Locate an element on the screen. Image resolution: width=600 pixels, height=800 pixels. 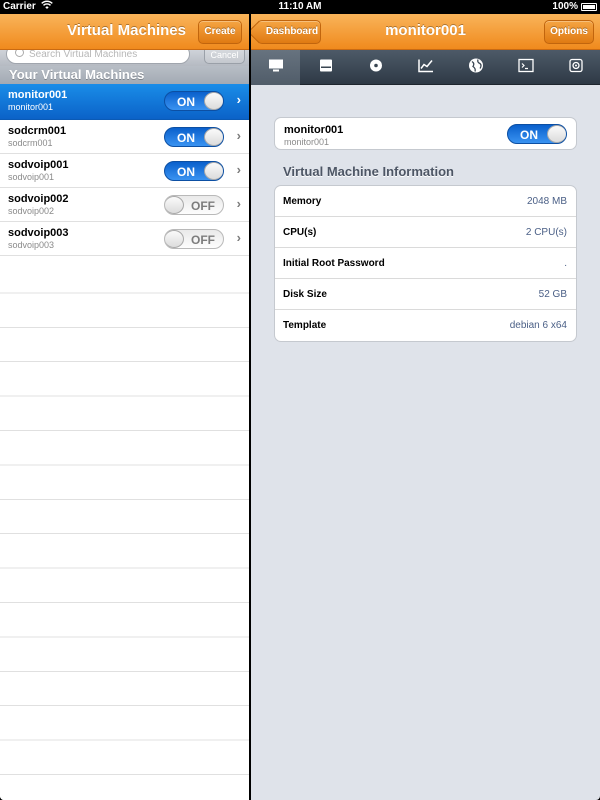
info-value: . is located at coordinates (565, 263).